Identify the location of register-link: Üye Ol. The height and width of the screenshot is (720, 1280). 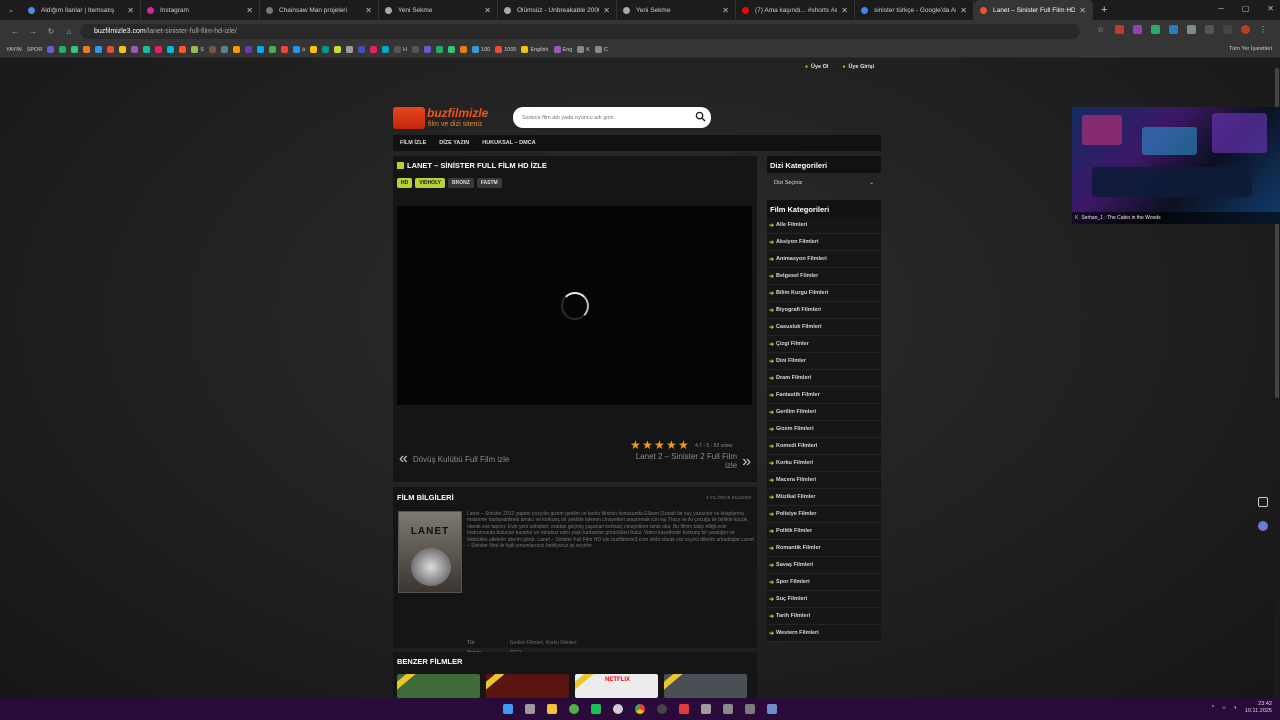
(816, 67).